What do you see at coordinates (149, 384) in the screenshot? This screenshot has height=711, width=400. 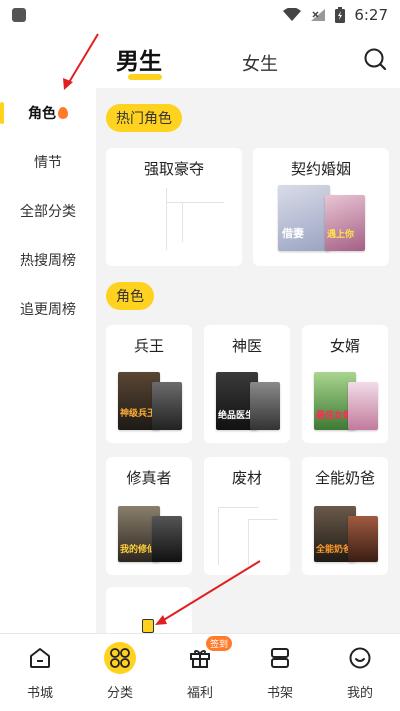 I see `category-card: 兵王 神级兵王` at bounding box center [149, 384].